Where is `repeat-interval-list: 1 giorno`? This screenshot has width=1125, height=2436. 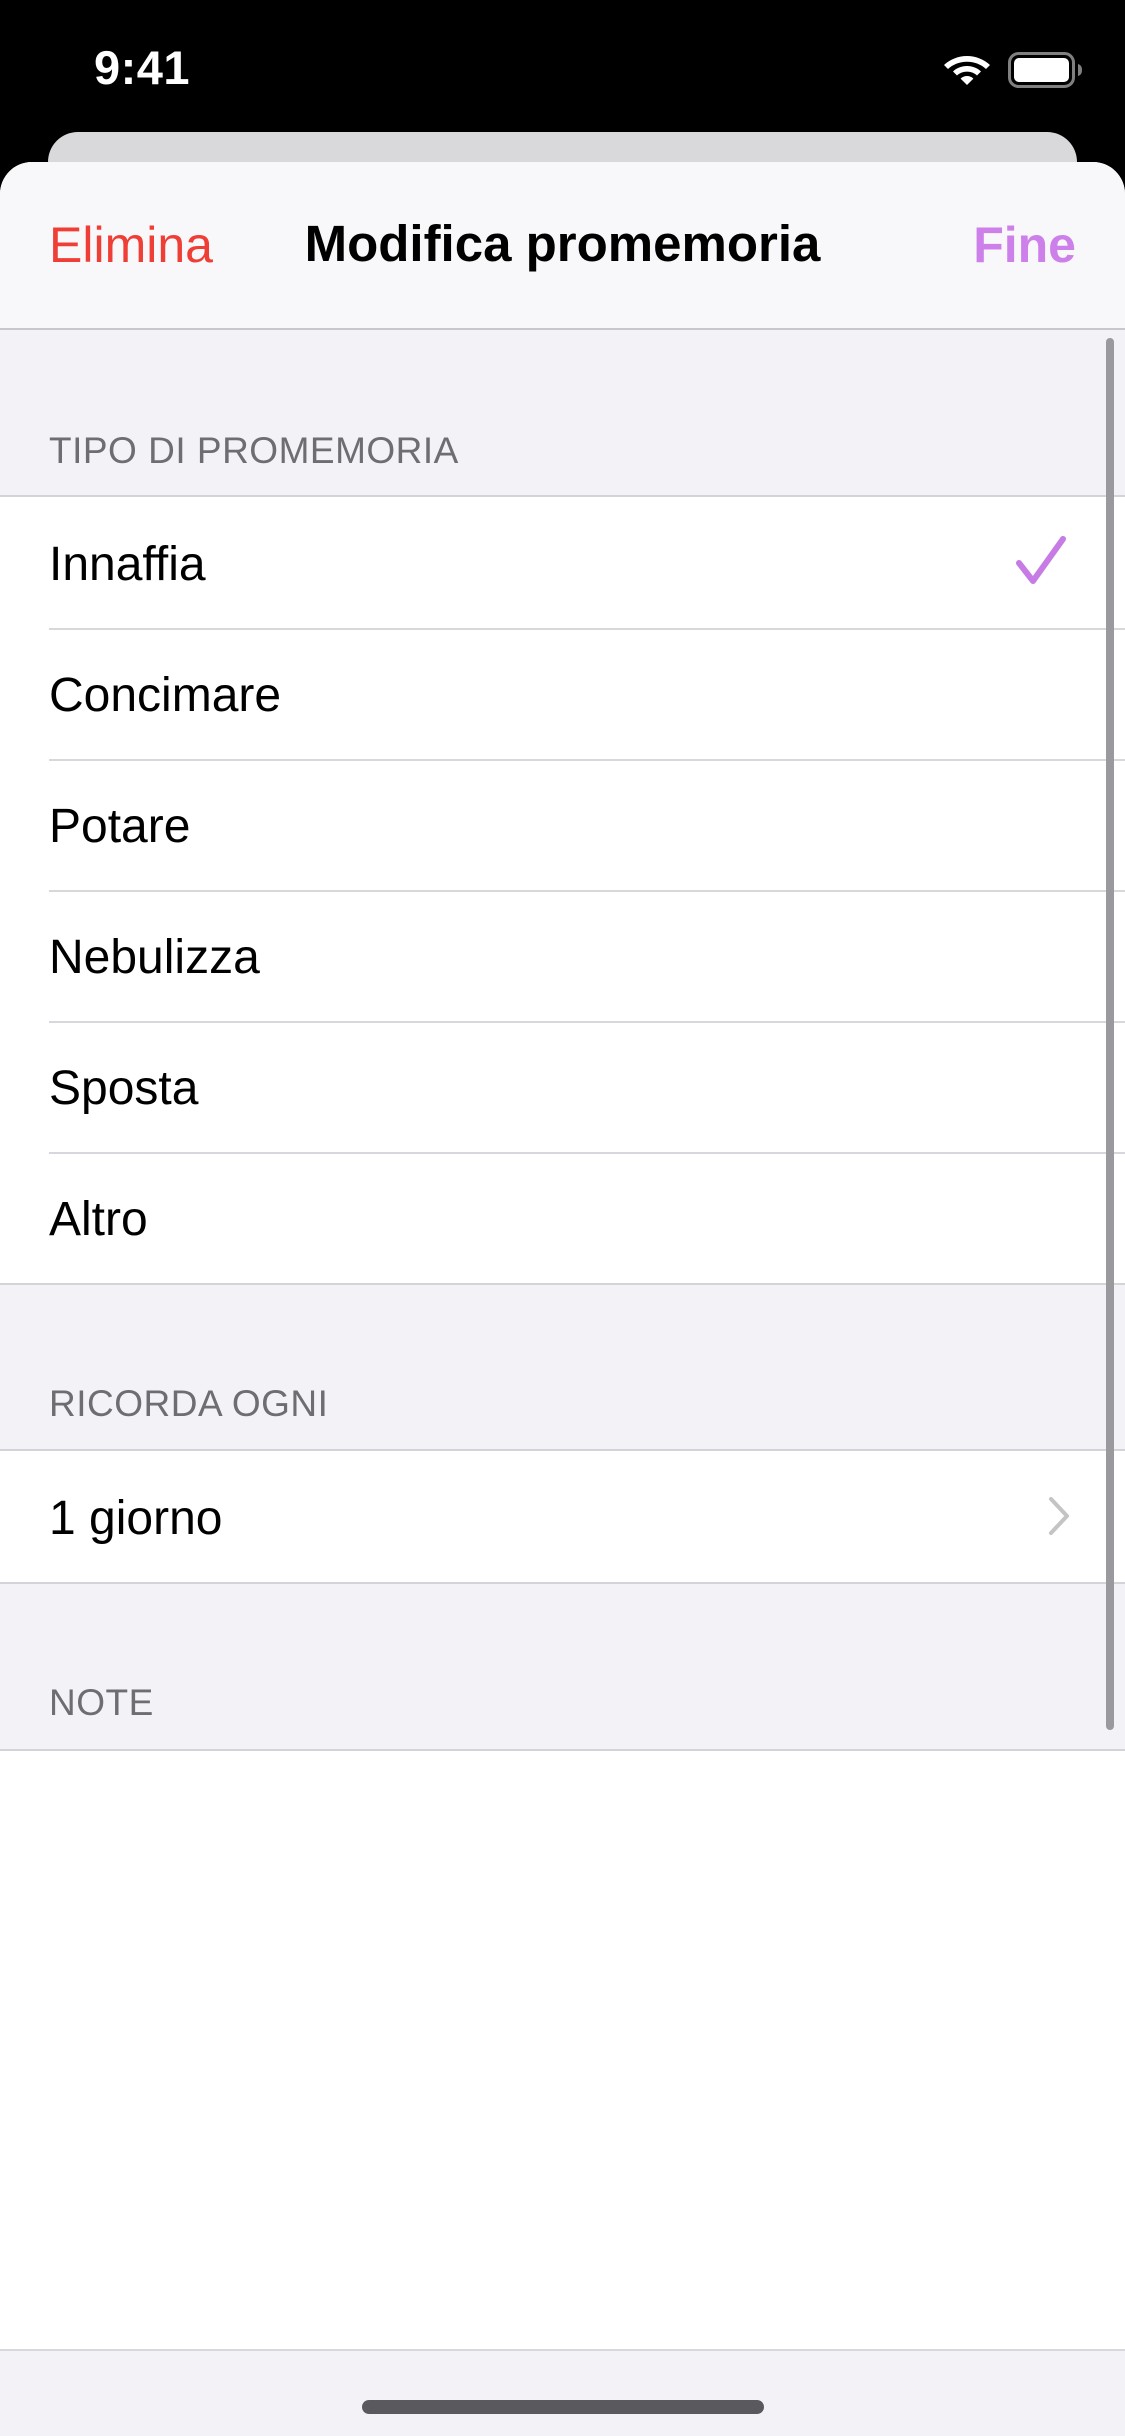
repeat-interval-list: 1 giorno is located at coordinates (562, 1516).